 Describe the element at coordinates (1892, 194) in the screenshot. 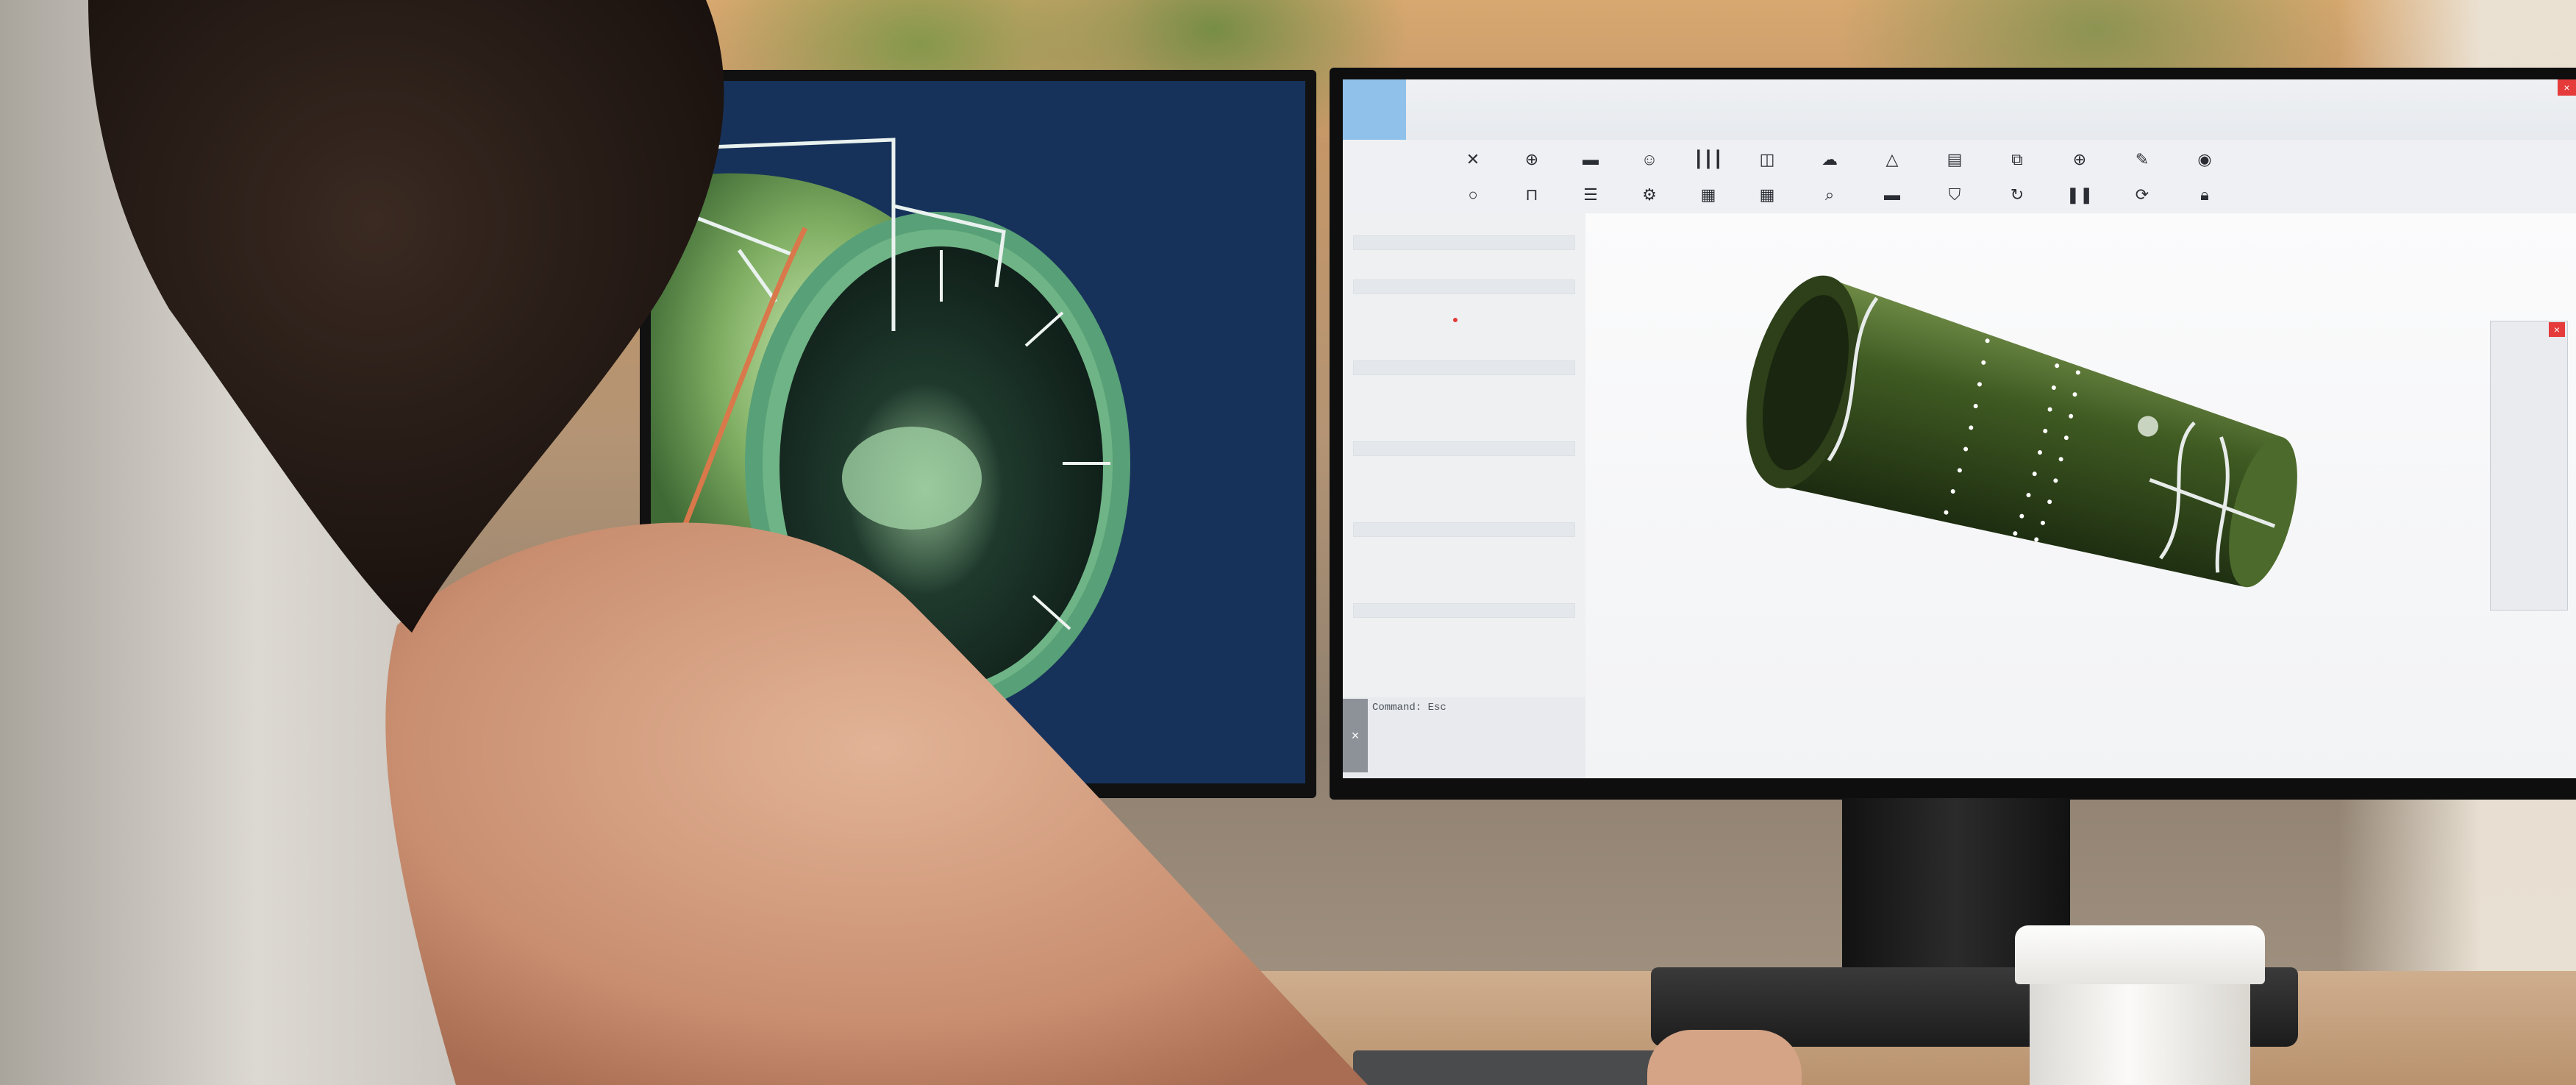

I see `layer-icon: ▬` at that location.